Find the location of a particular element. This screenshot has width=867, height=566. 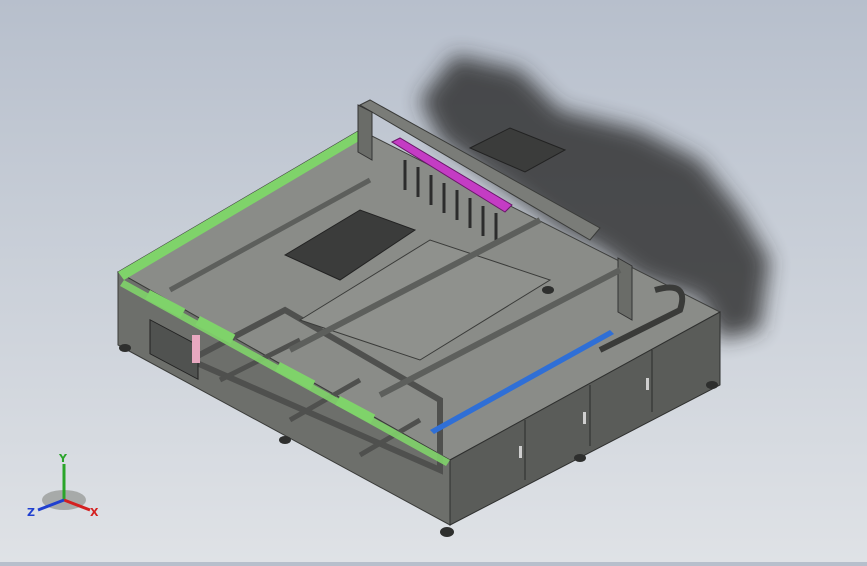

x-axis-label: X is located at coordinates (94, 512).